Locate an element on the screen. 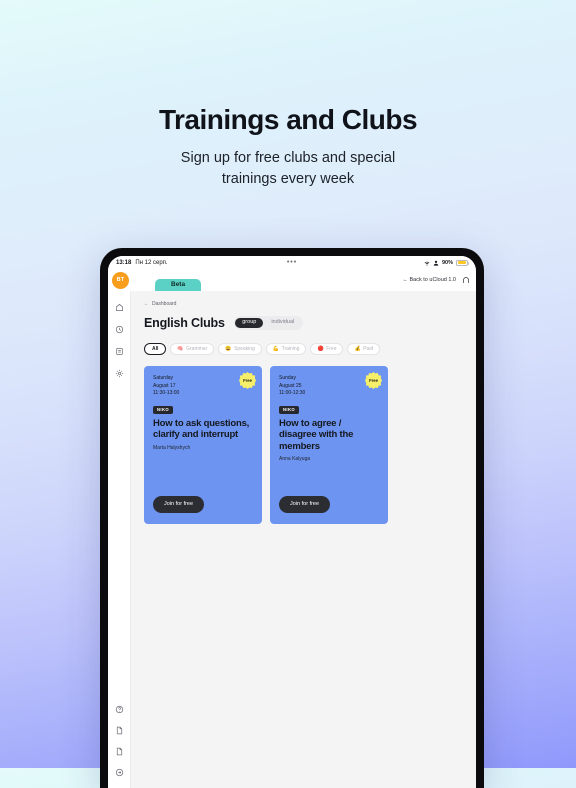  left-sidebar is located at coordinates (119, 539).